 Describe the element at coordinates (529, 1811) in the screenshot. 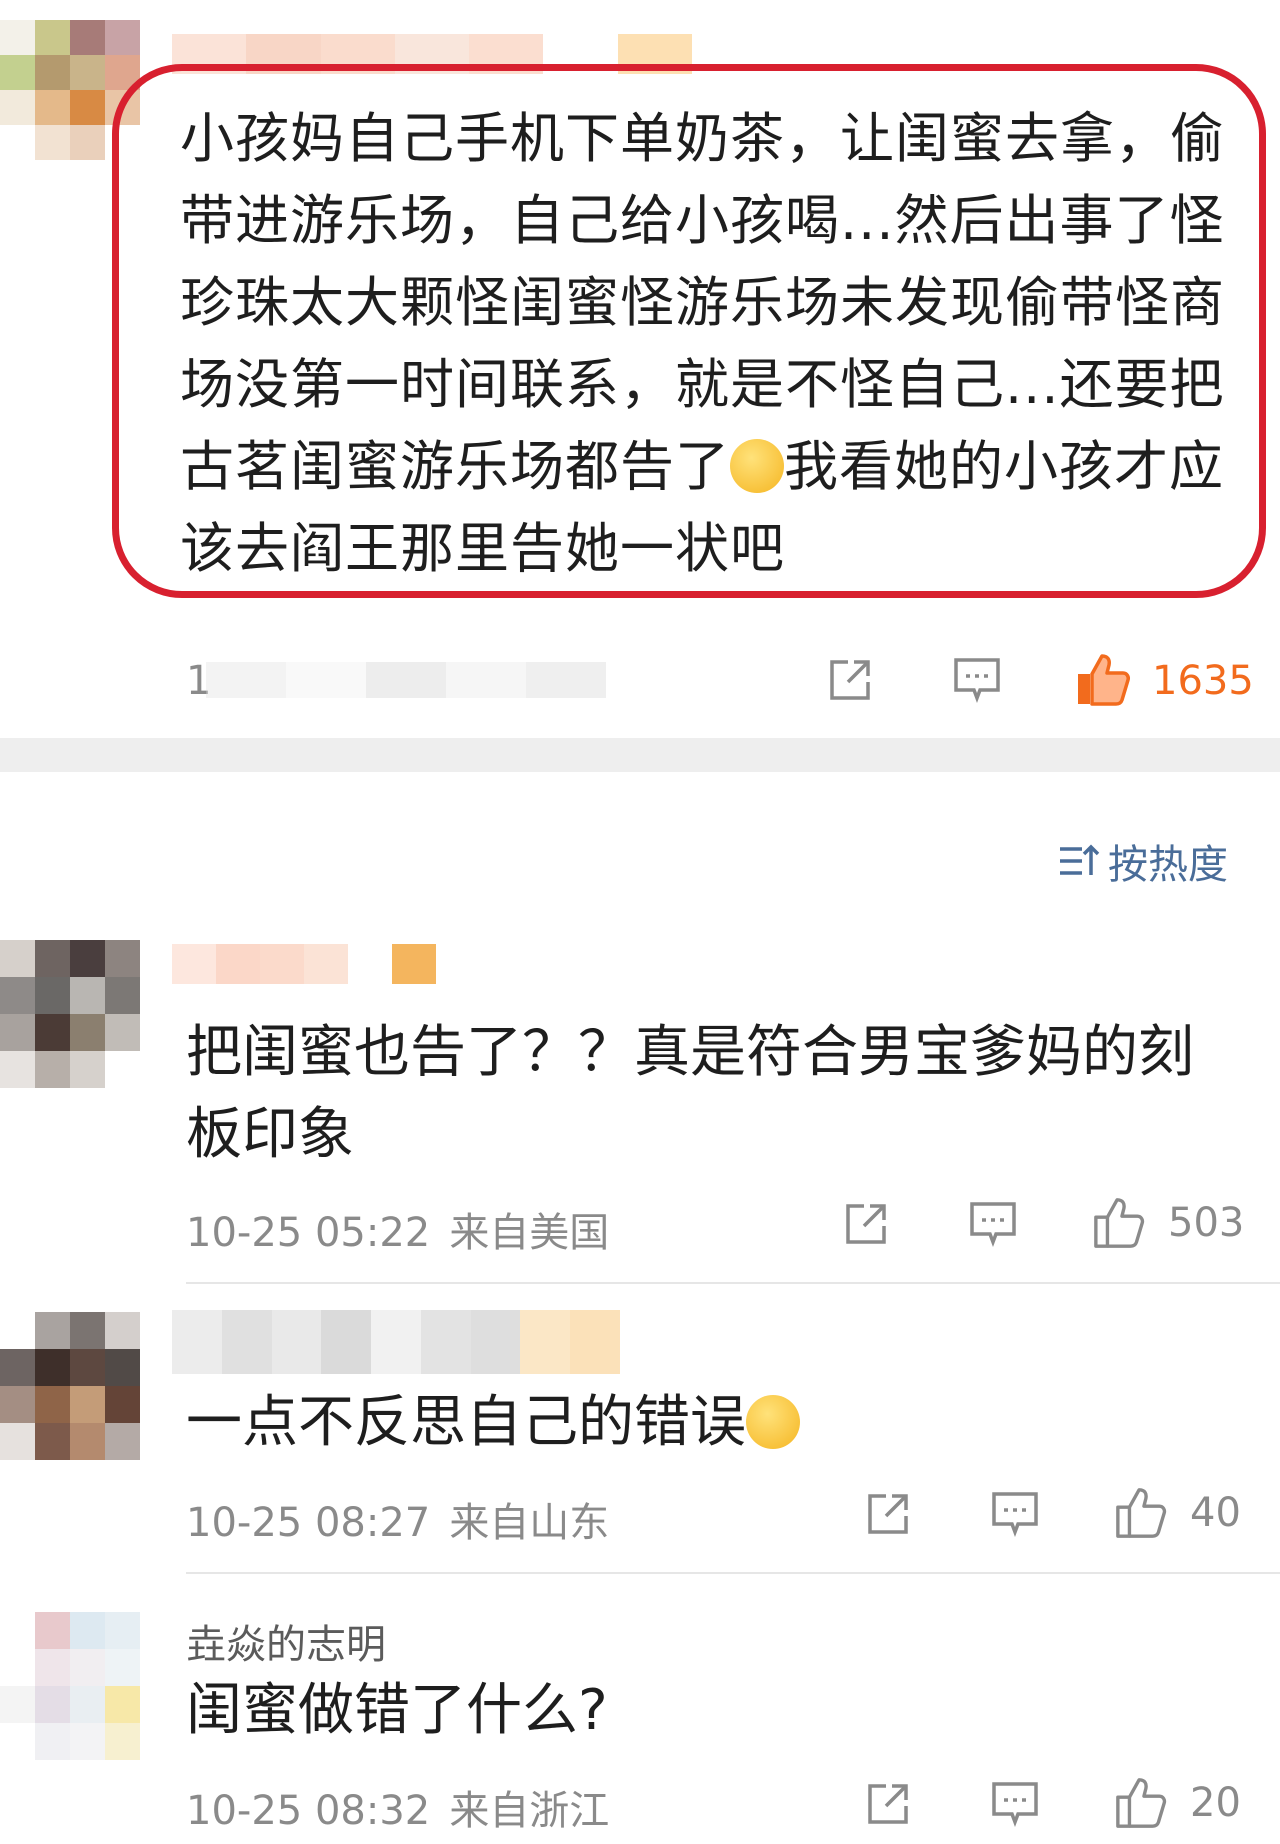

I see `comment-location: 来自浙江` at that location.